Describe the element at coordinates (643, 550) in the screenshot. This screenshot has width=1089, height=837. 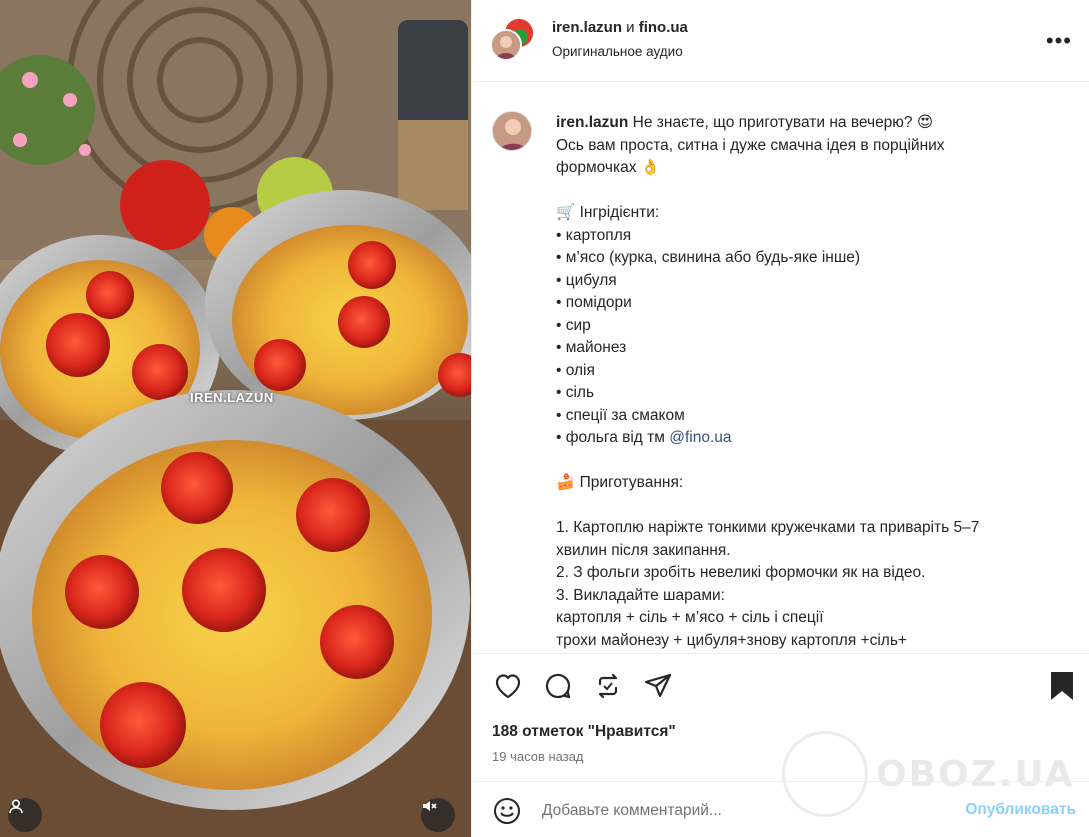
I see `step-line: хвилин після закипання.` at that location.